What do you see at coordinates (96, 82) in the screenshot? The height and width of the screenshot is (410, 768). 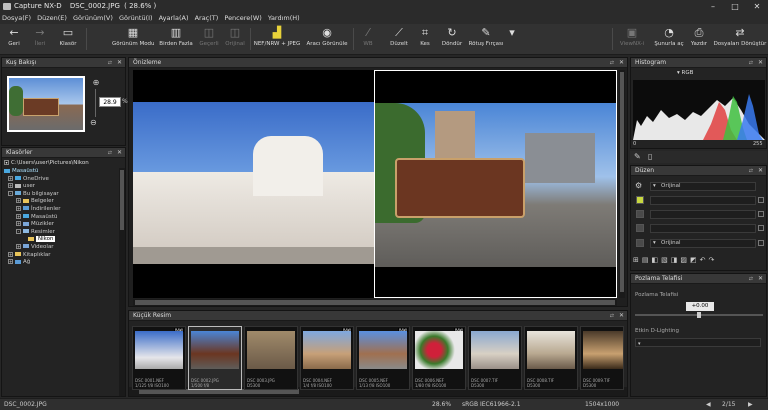 I see `zoom-in-icon: ⊕` at bounding box center [96, 82].